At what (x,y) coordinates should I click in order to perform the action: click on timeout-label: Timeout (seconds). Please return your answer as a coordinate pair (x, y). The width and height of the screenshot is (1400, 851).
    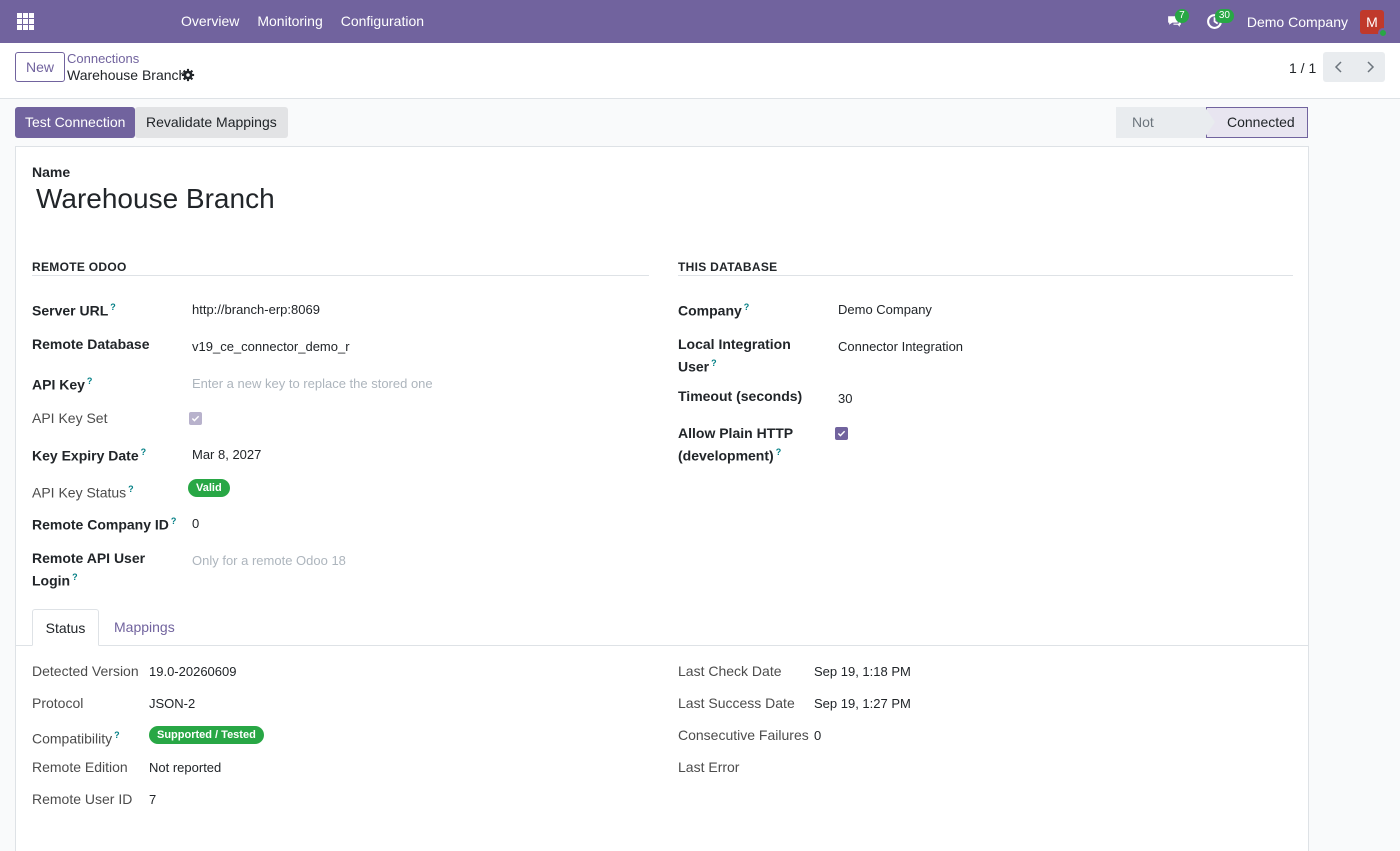
    Looking at the image, I should click on (740, 396).